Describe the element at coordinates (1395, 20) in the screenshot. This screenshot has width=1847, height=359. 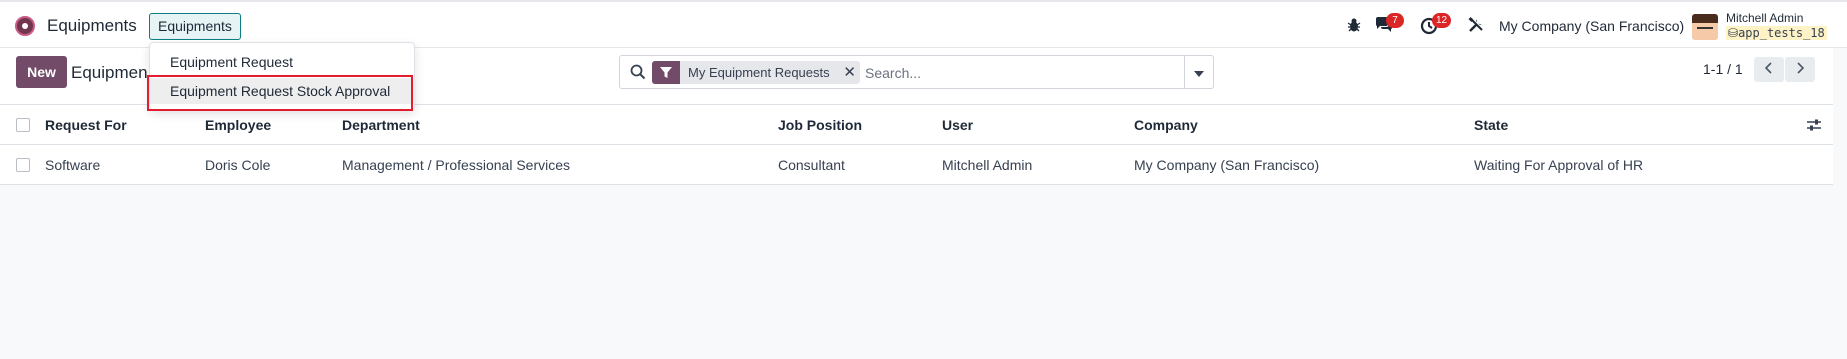
I see `messages-count-badge: 7` at that location.